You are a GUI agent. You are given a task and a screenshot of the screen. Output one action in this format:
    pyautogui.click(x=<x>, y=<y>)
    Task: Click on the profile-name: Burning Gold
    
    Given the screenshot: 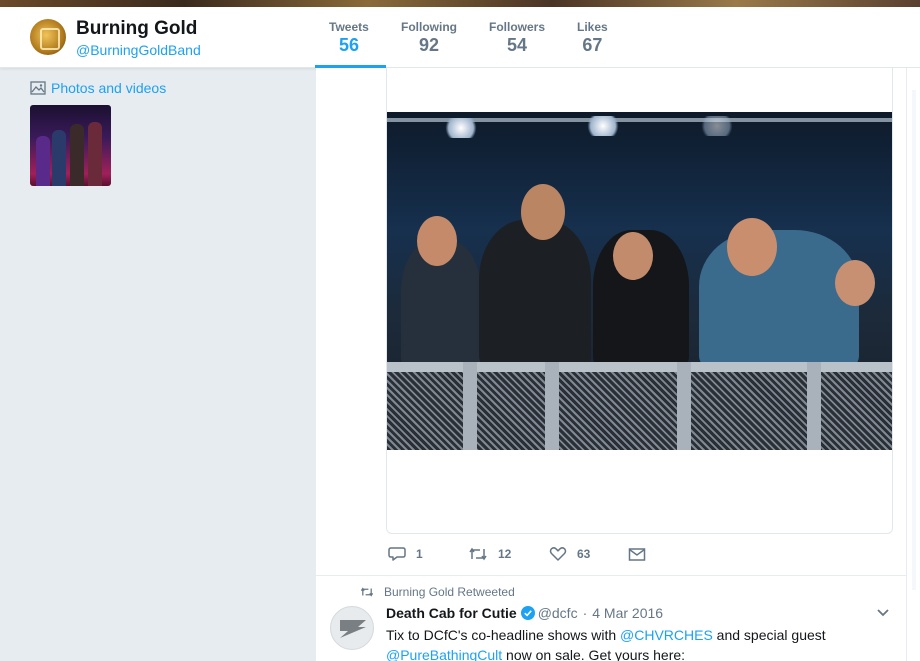 What is the action you would take?
    pyautogui.click(x=136, y=29)
    